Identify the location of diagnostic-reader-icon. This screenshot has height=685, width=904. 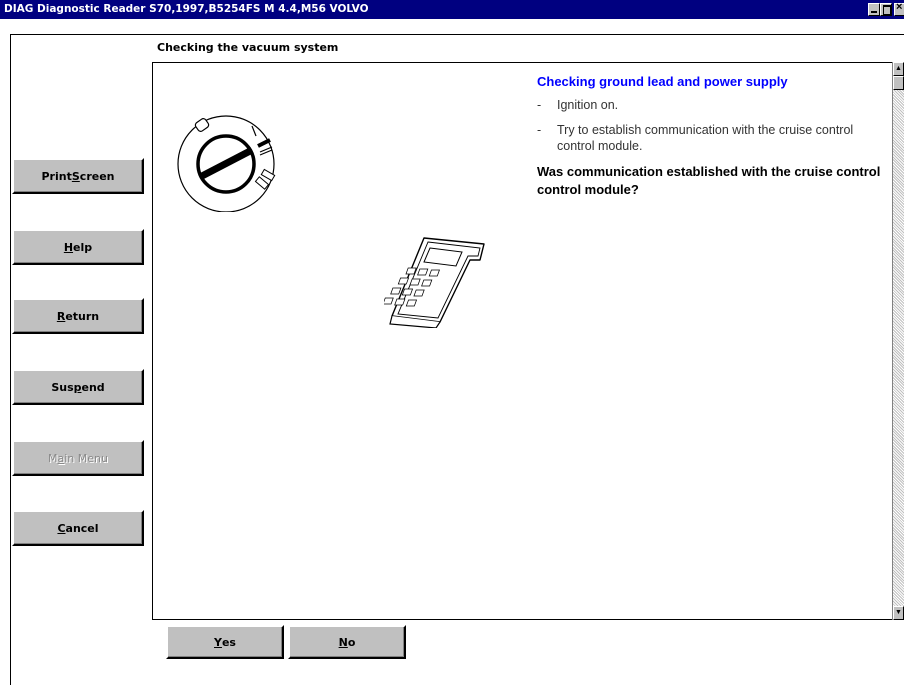
(434, 282).